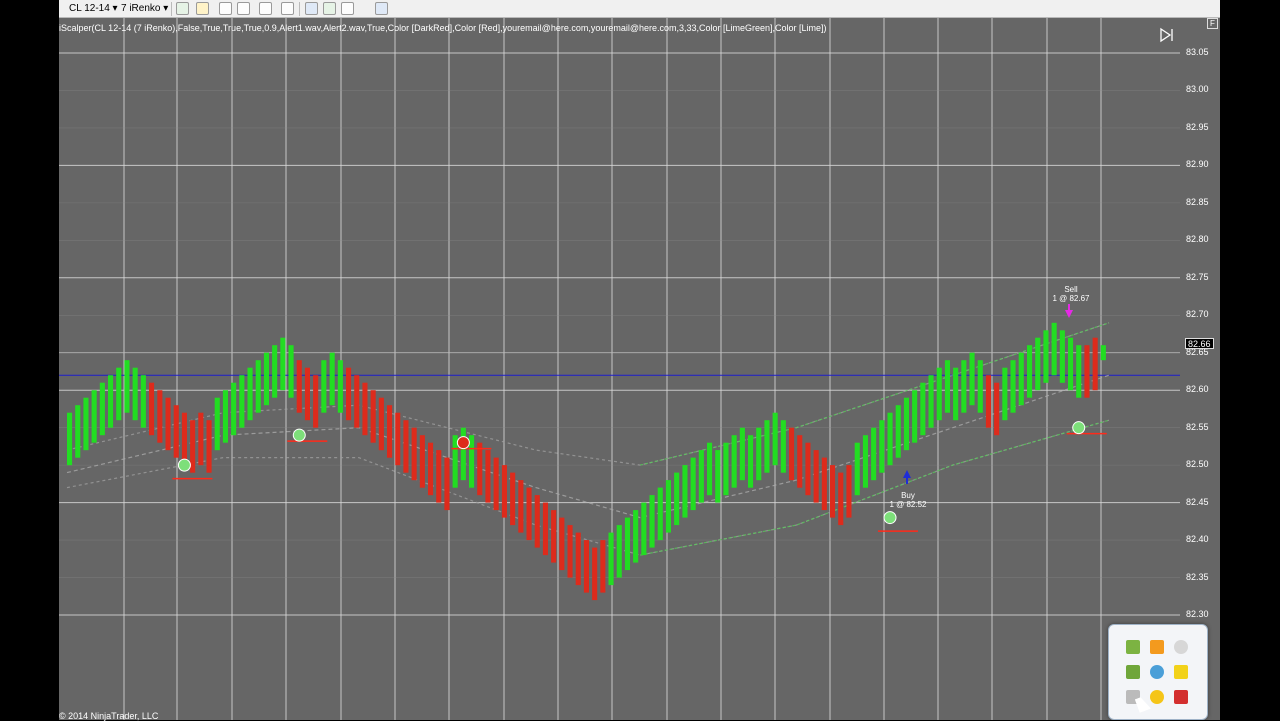 This screenshot has width=1280, height=721. Describe the element at coordinates (1181, 647) in the screenshot. I see `clock-icon` at that location.